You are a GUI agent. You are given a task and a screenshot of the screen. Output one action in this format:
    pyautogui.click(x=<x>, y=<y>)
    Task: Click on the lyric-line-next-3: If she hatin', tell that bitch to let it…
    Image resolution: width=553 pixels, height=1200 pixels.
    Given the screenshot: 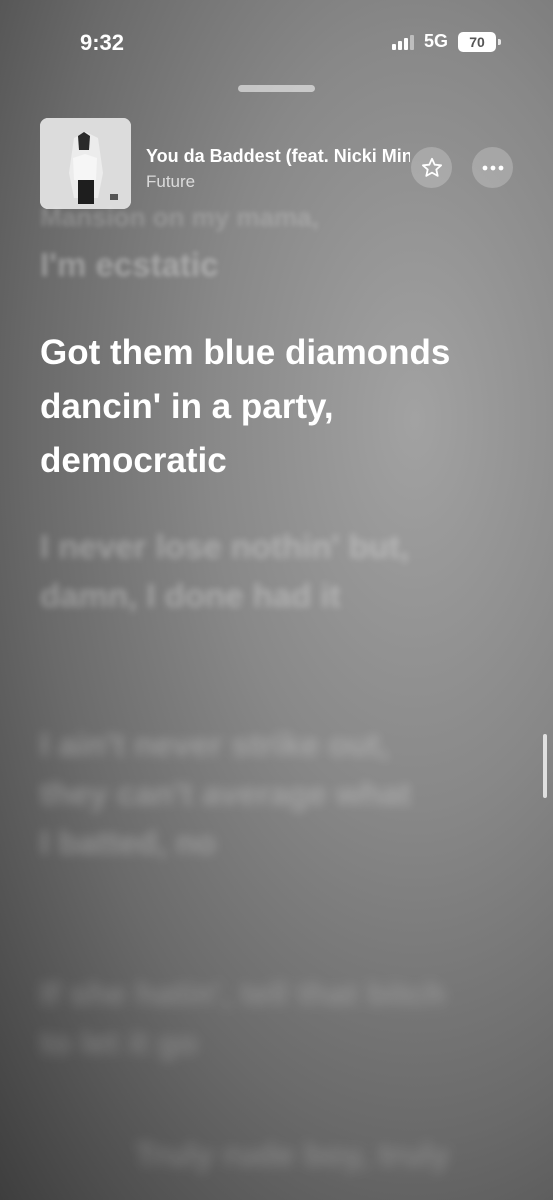 What is the action you would take?
    pyautogui.click(x=250, y=1018)
    